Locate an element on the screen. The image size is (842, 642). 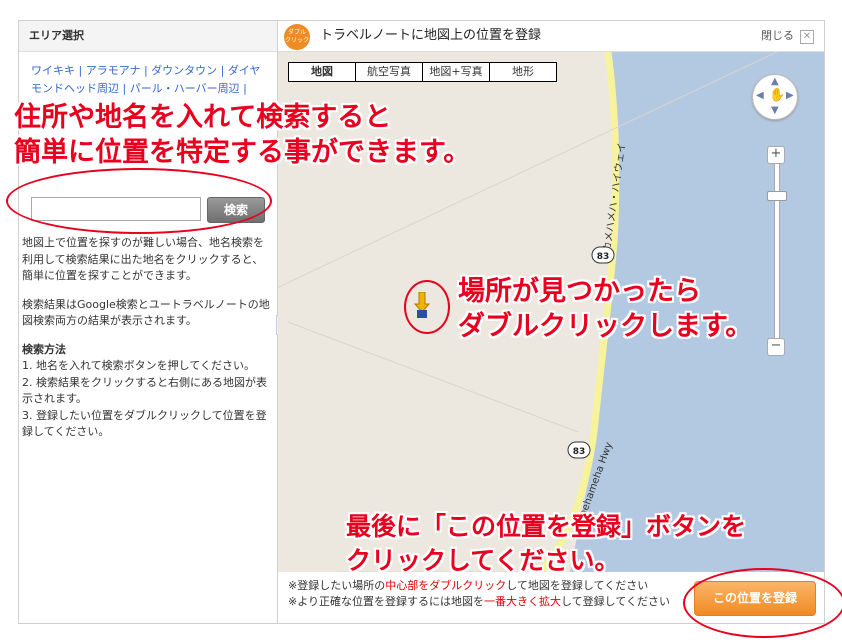
pan-up-icon: ▲ is located at coordinates (775, 81).